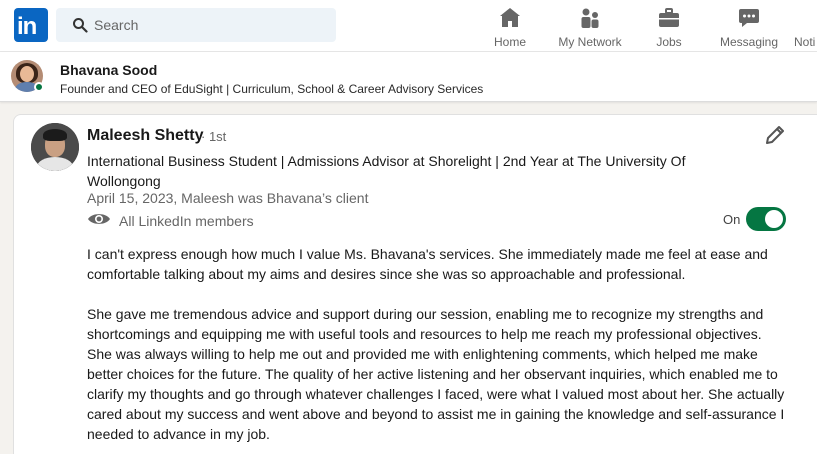  I want to click on visibility-toggle, so click(766, 219).